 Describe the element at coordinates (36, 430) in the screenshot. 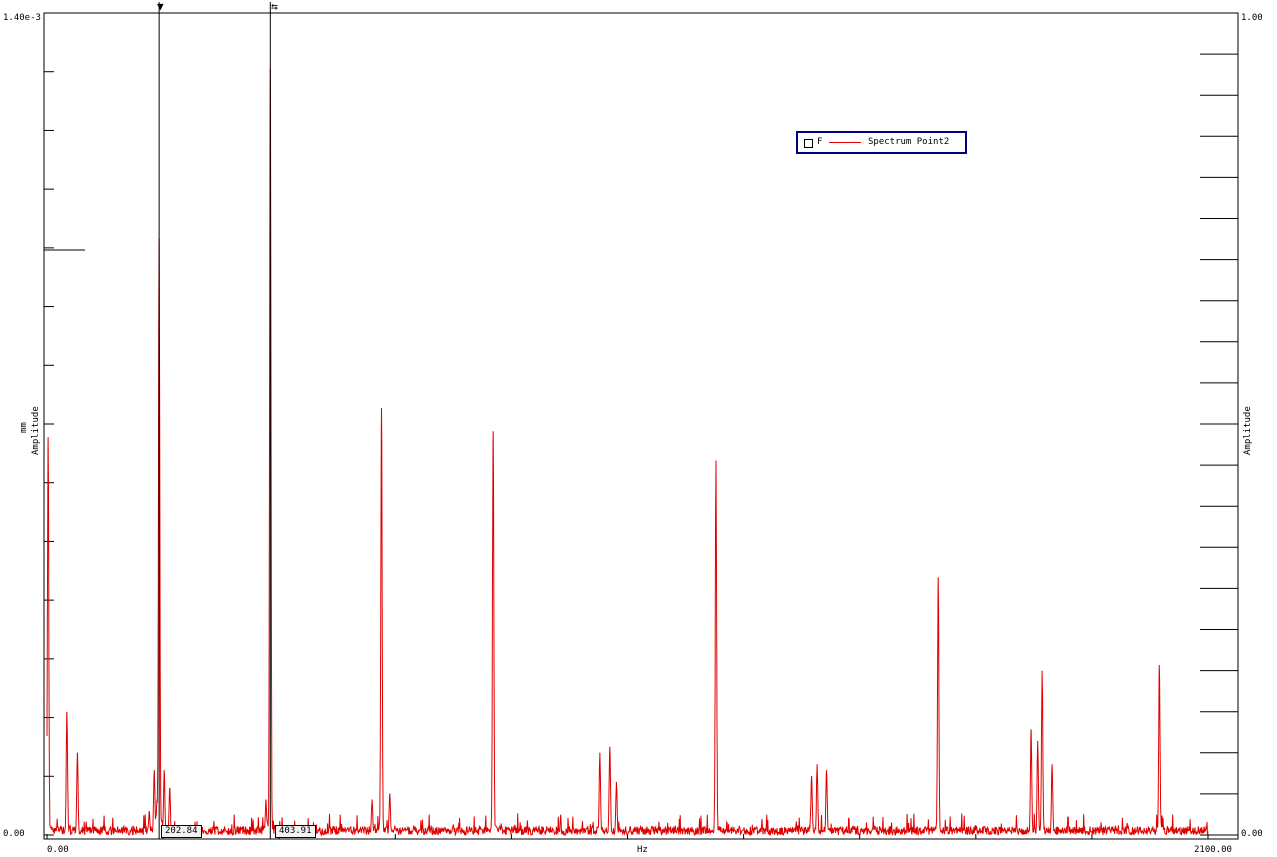

I see `y-left-axis-label: Amplitude` at that location.